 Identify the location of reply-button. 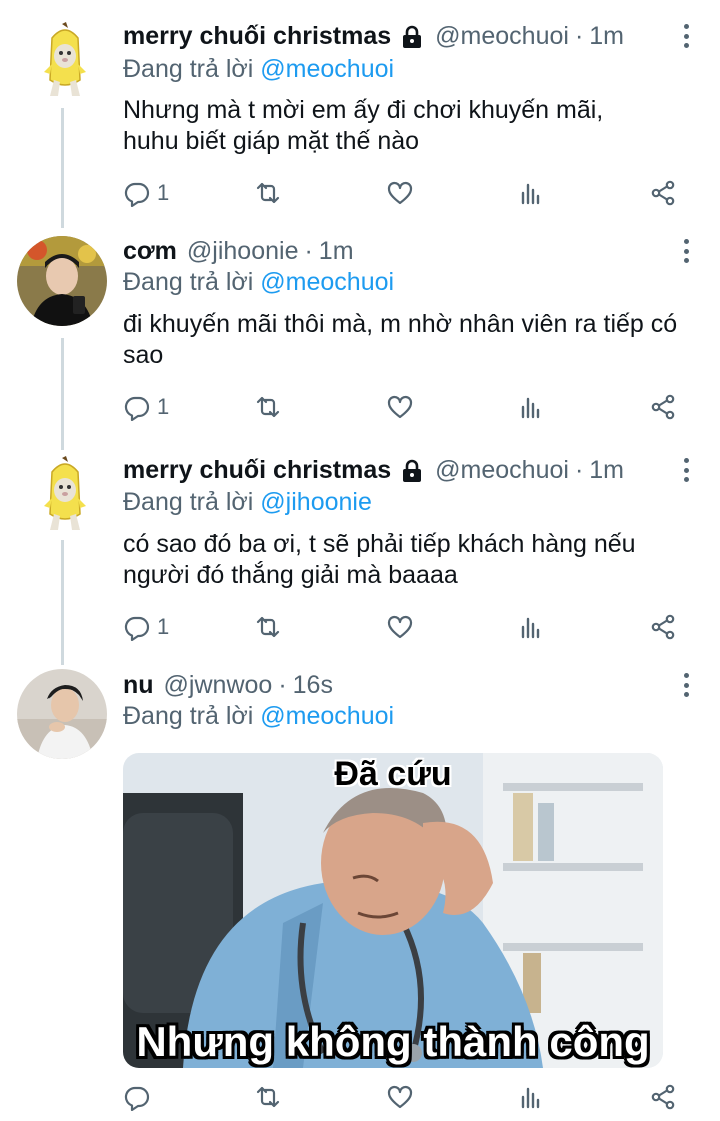
(137, 1097).